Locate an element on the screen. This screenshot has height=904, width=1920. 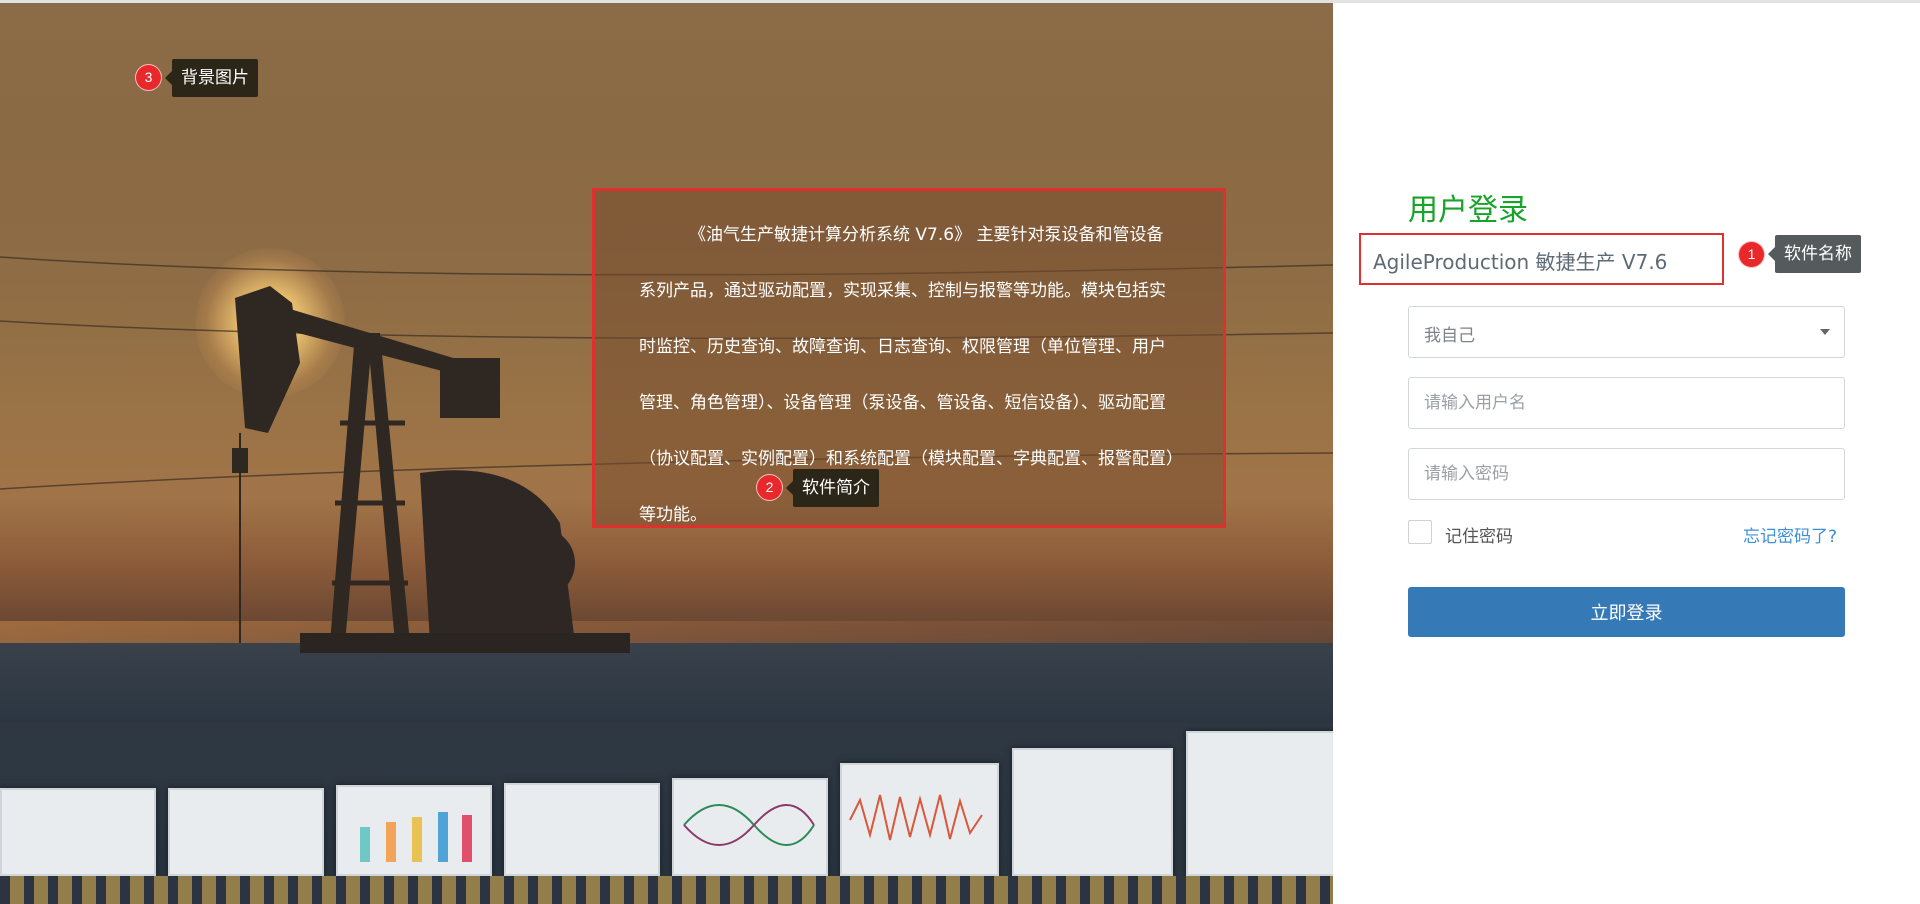
thumbnail-curve-chart is located at coordinates (750, 827).